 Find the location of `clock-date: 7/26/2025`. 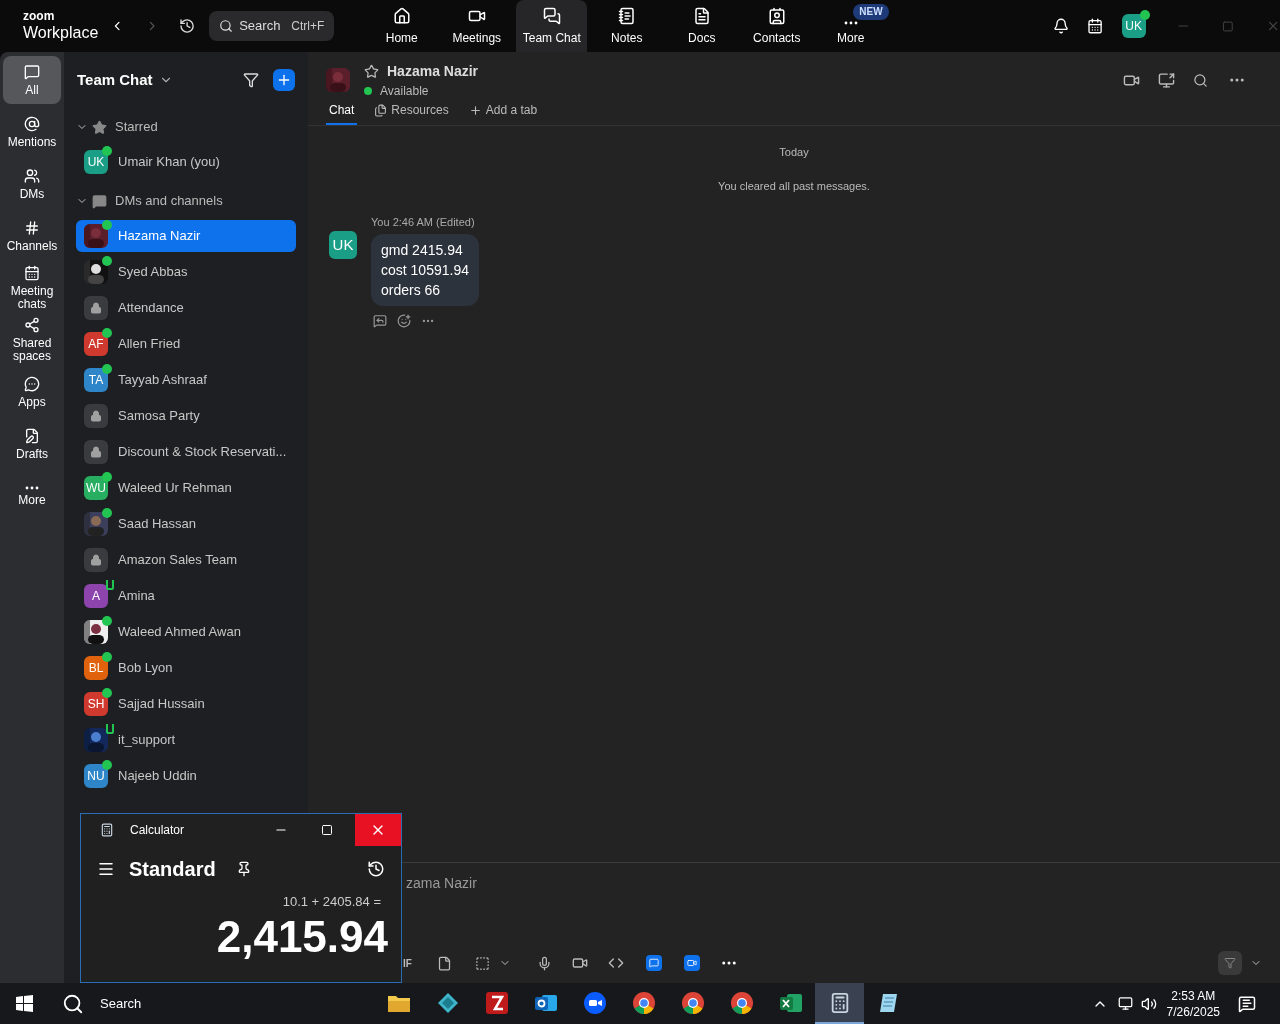

clock-date: 7/26/2025 is located at coordinates (1193, 1011).